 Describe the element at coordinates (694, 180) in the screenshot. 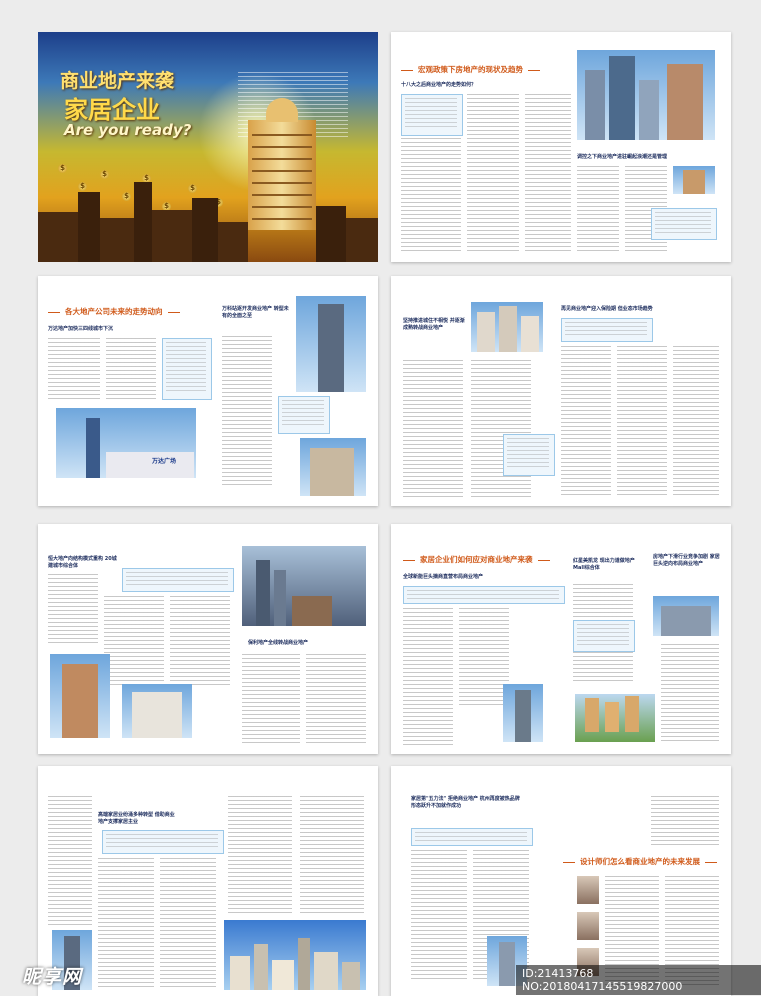

I see `building-photo` at that location.